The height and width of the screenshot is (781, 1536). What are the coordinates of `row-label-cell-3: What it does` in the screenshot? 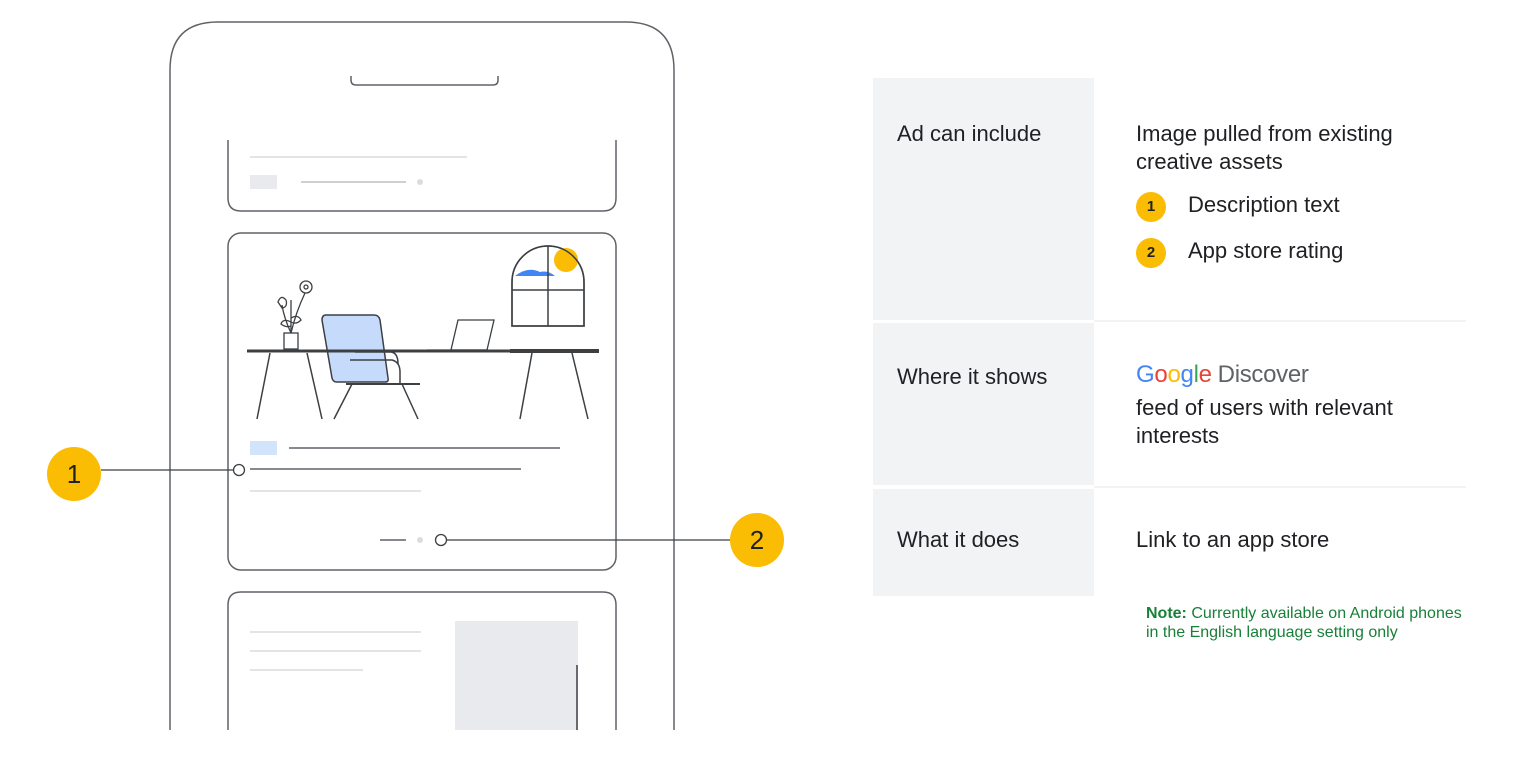 It's located at (983, 542).